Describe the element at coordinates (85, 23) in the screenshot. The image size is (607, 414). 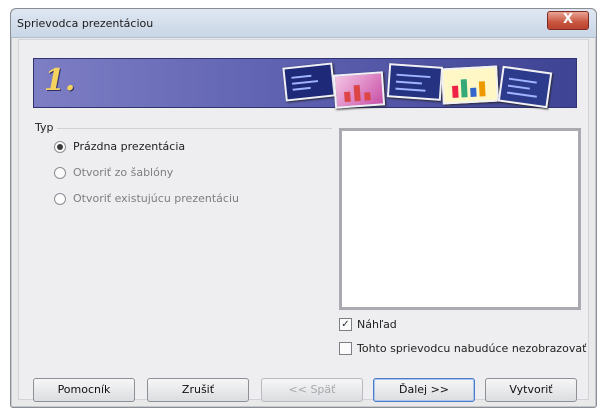
I see `window-title: Sprievodca prezentáciou` at that location.